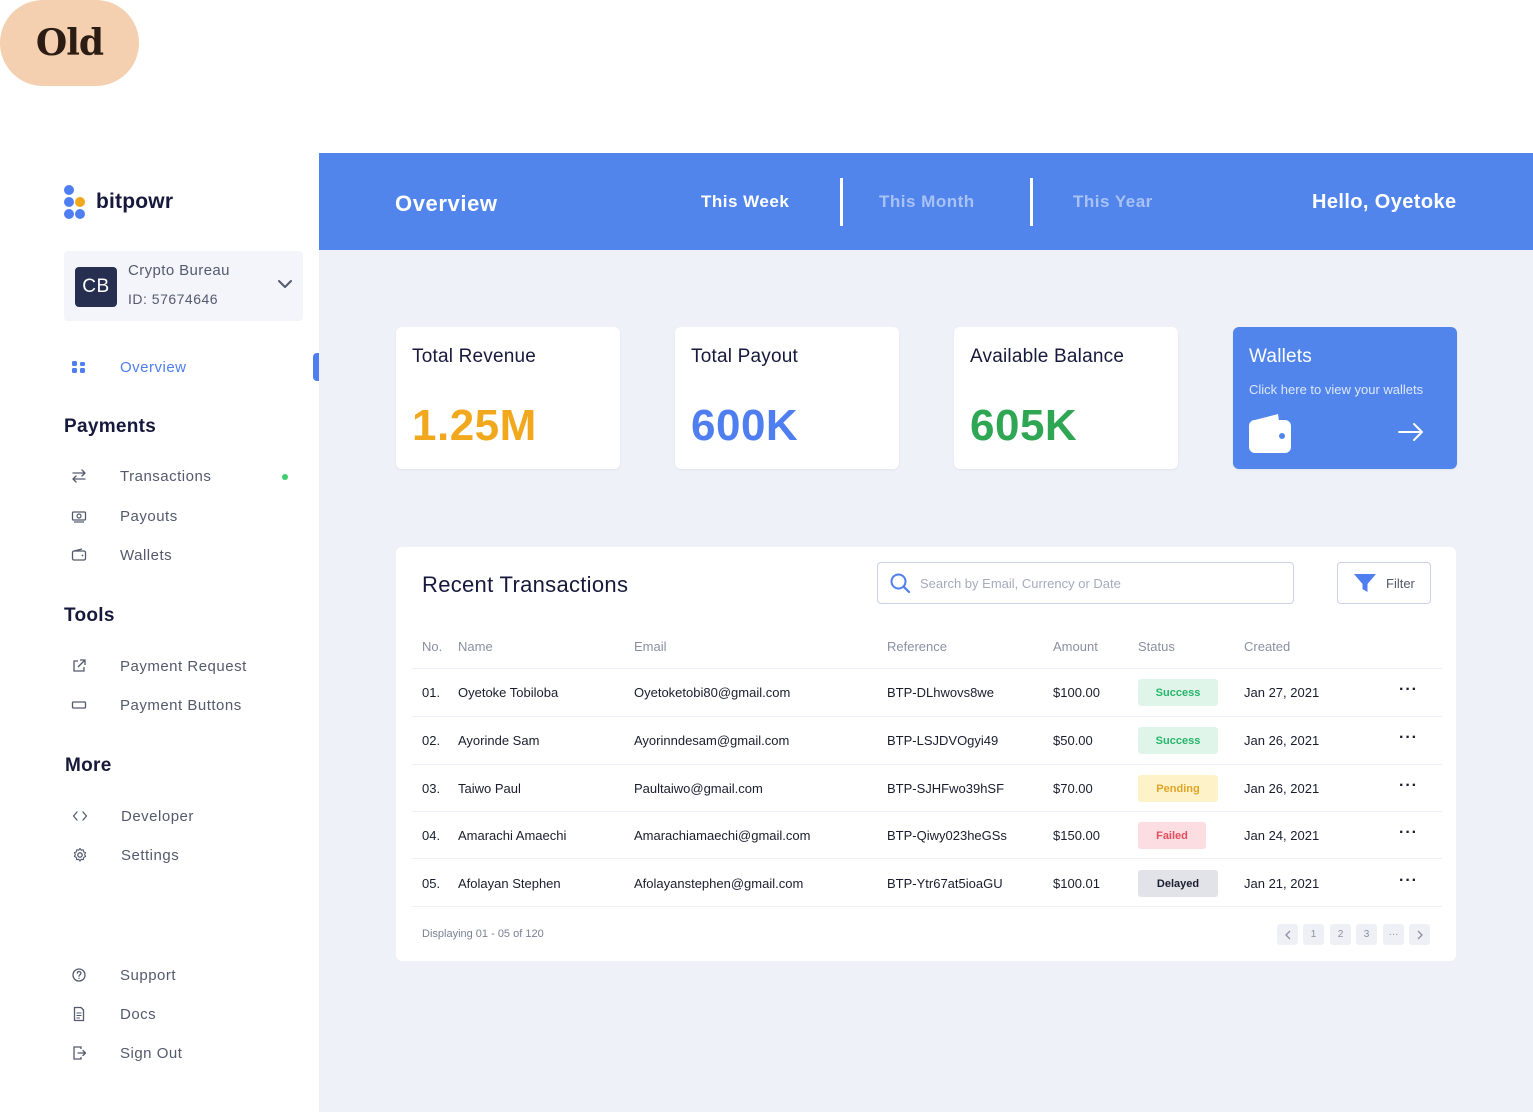 The width and height of the screenshot is (1533, 1112). I want to click on brand-logo: bitpowr, so click(118, 202).